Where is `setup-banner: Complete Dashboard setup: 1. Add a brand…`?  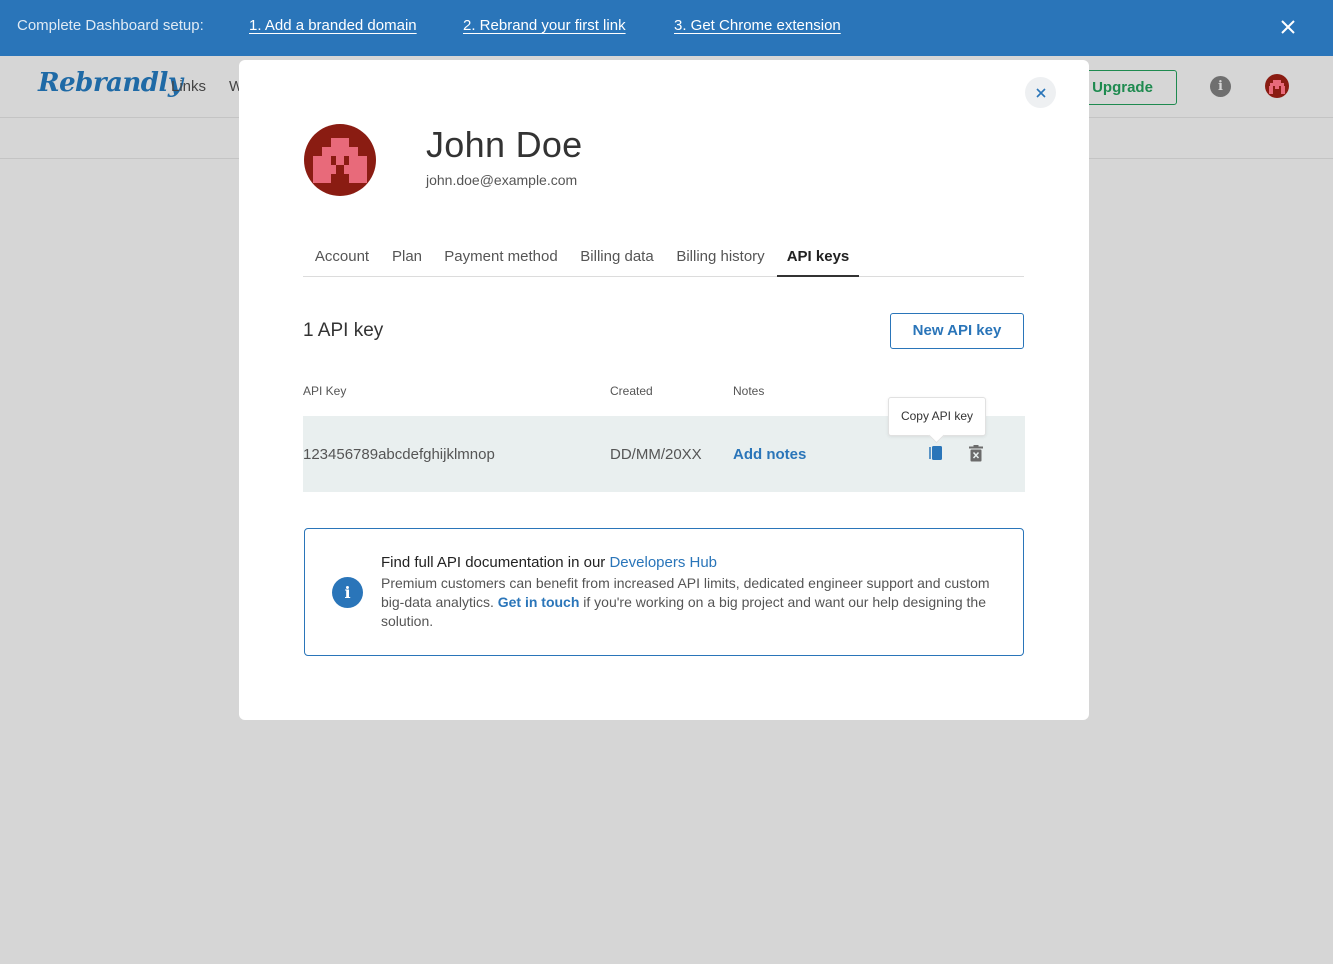
setup-banner: Complete Dashboard setup: 1. Add a brand… is located at coordinates (666, 28).